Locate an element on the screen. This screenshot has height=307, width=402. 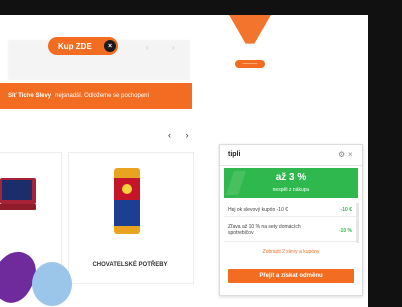
device-bezel-top is located at coordinates (201, 7).